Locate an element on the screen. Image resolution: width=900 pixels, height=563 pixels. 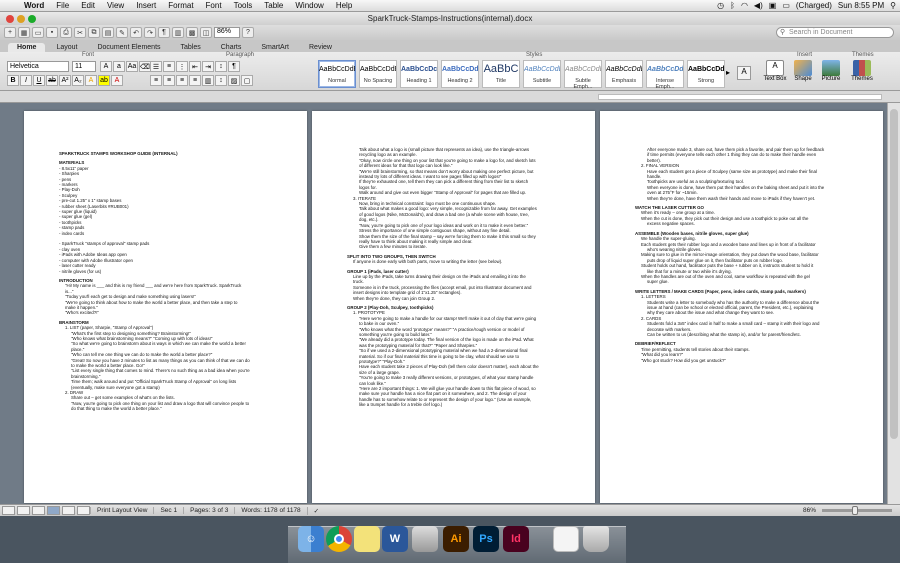
word-icon: W is located at coordinates (395, 539).